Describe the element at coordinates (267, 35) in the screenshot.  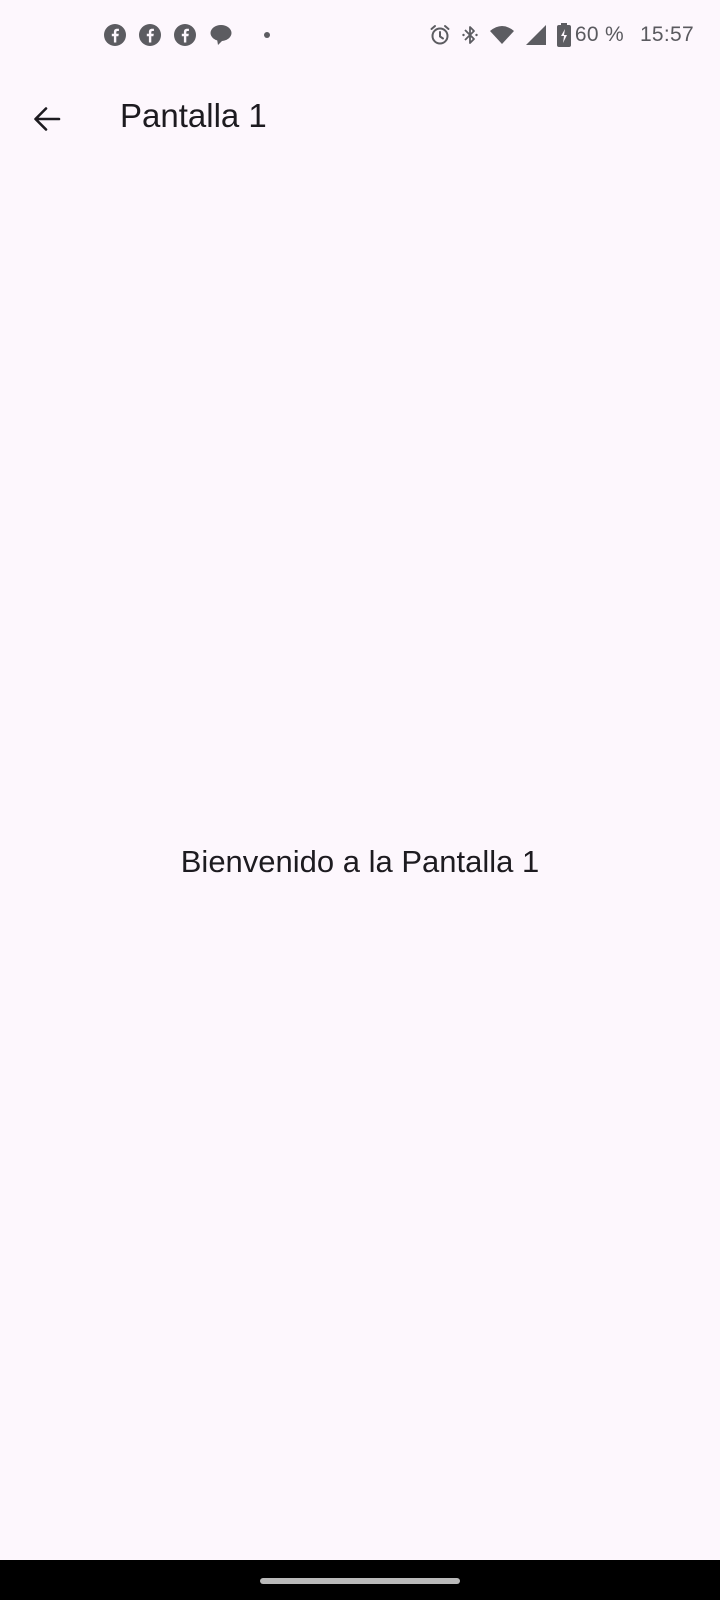
I see `more-dot-icon` at that location.